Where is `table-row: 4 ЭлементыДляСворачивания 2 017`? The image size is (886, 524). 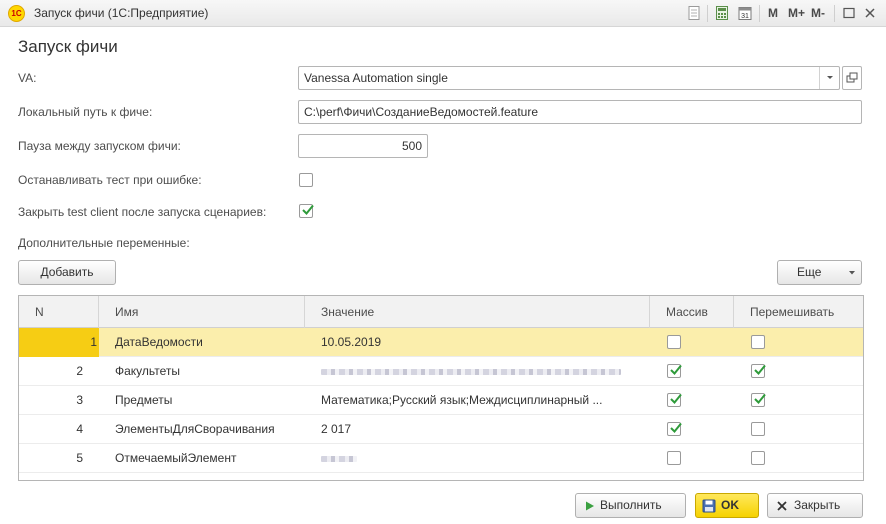
table-row: 4 ЭлементыДляСворачивания 2 017 is located at coordinates (441, 429).